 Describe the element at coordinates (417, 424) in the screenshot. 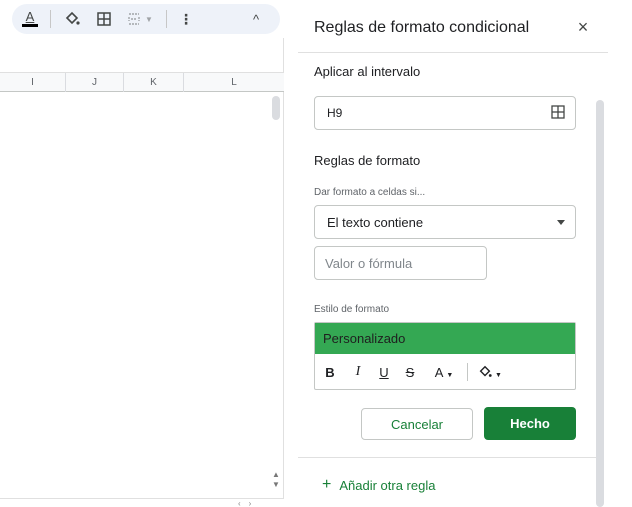

I see `cancel-button: Cancelar` at that location.